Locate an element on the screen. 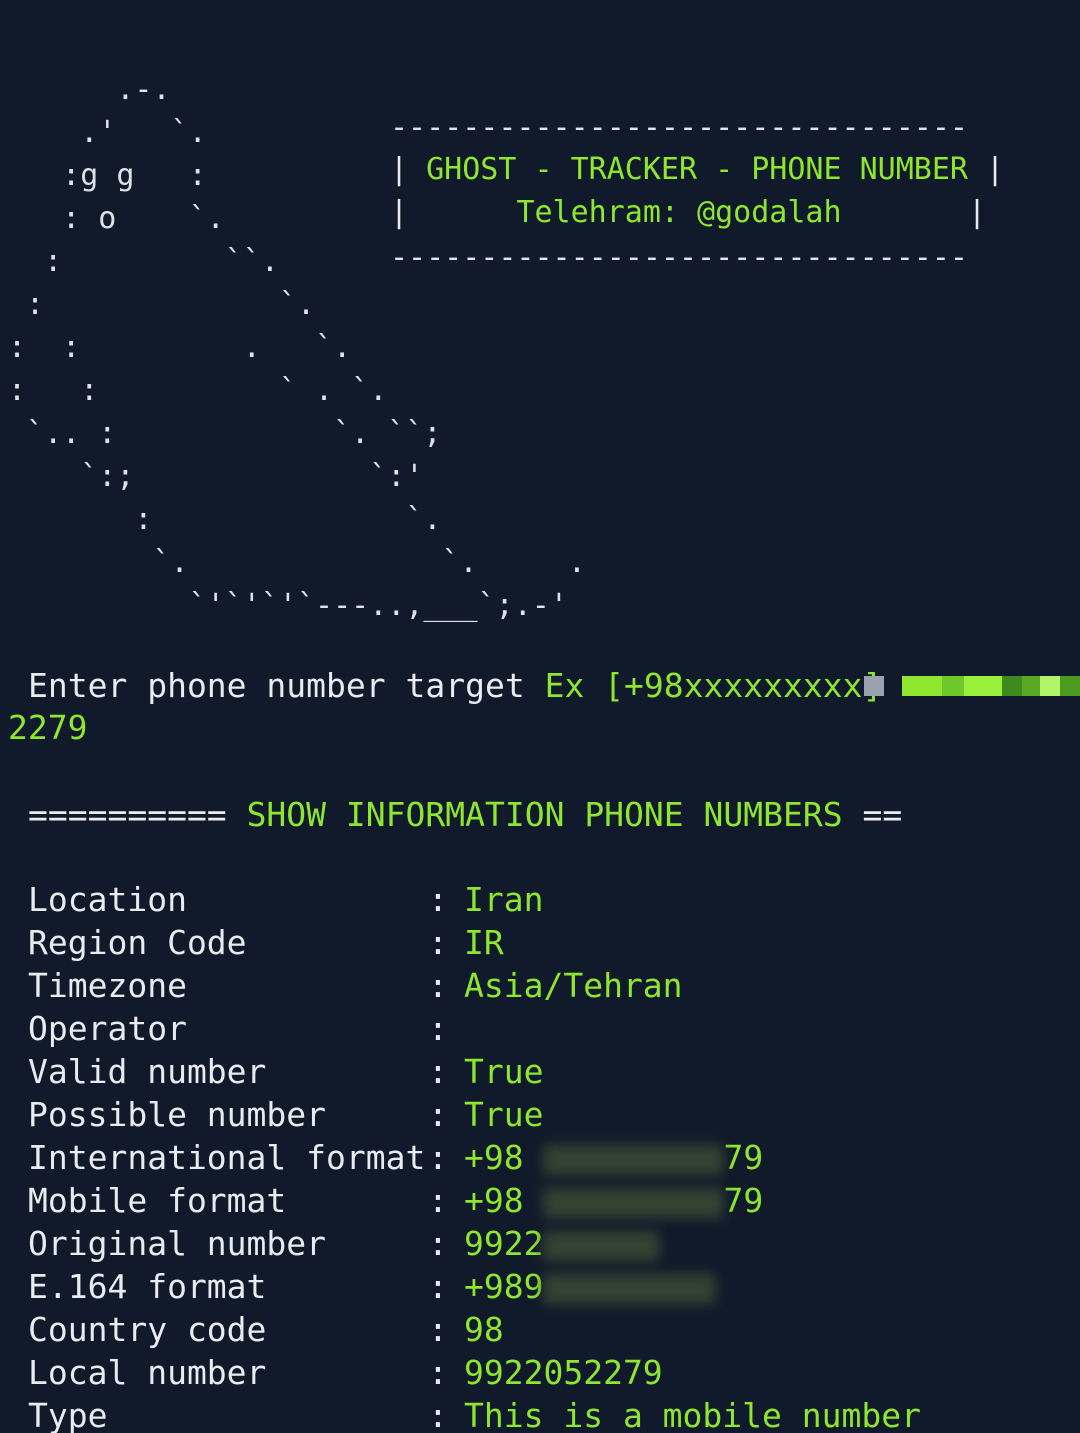  redaction-gap is located at coordinates (893, 686).